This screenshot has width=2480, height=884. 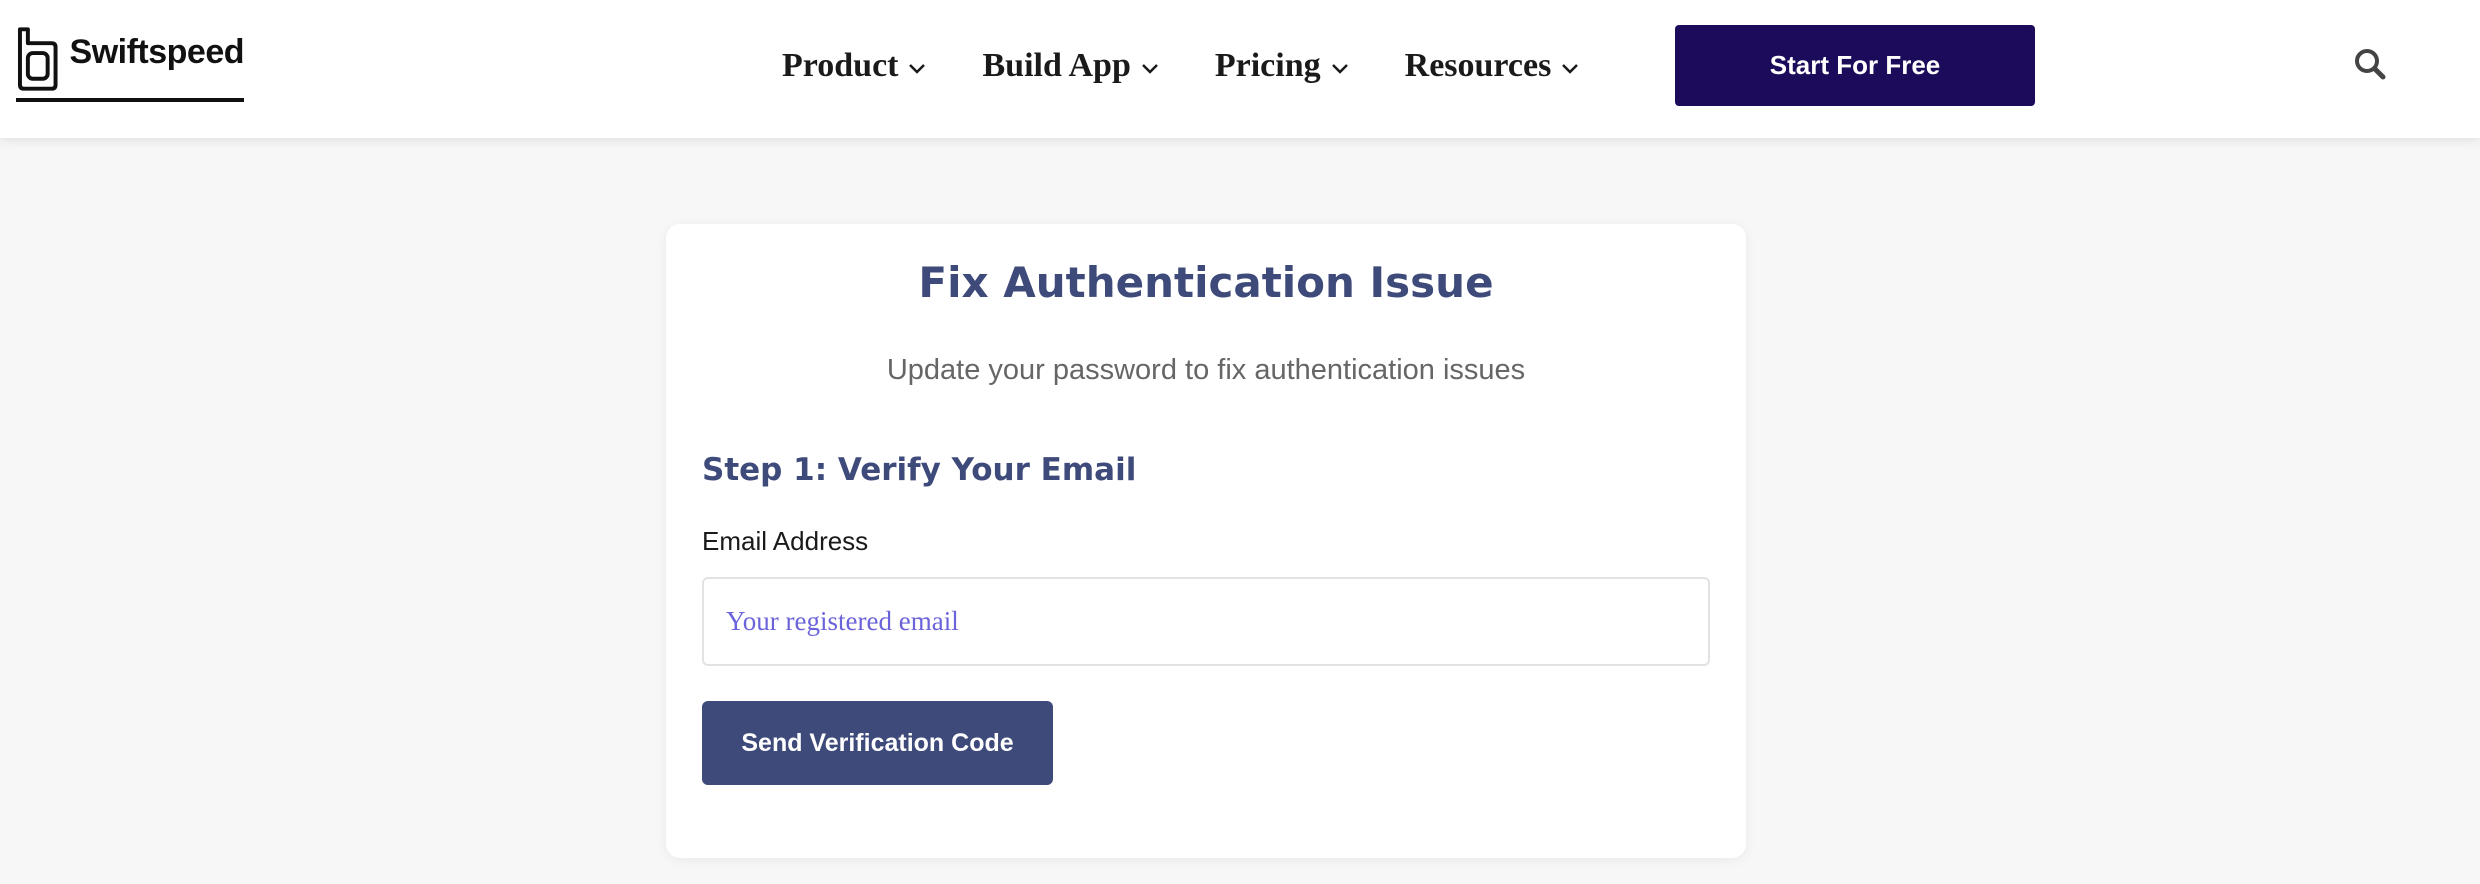 I want to click on nav-item-label: Build App, so click(x=1056, y=65).